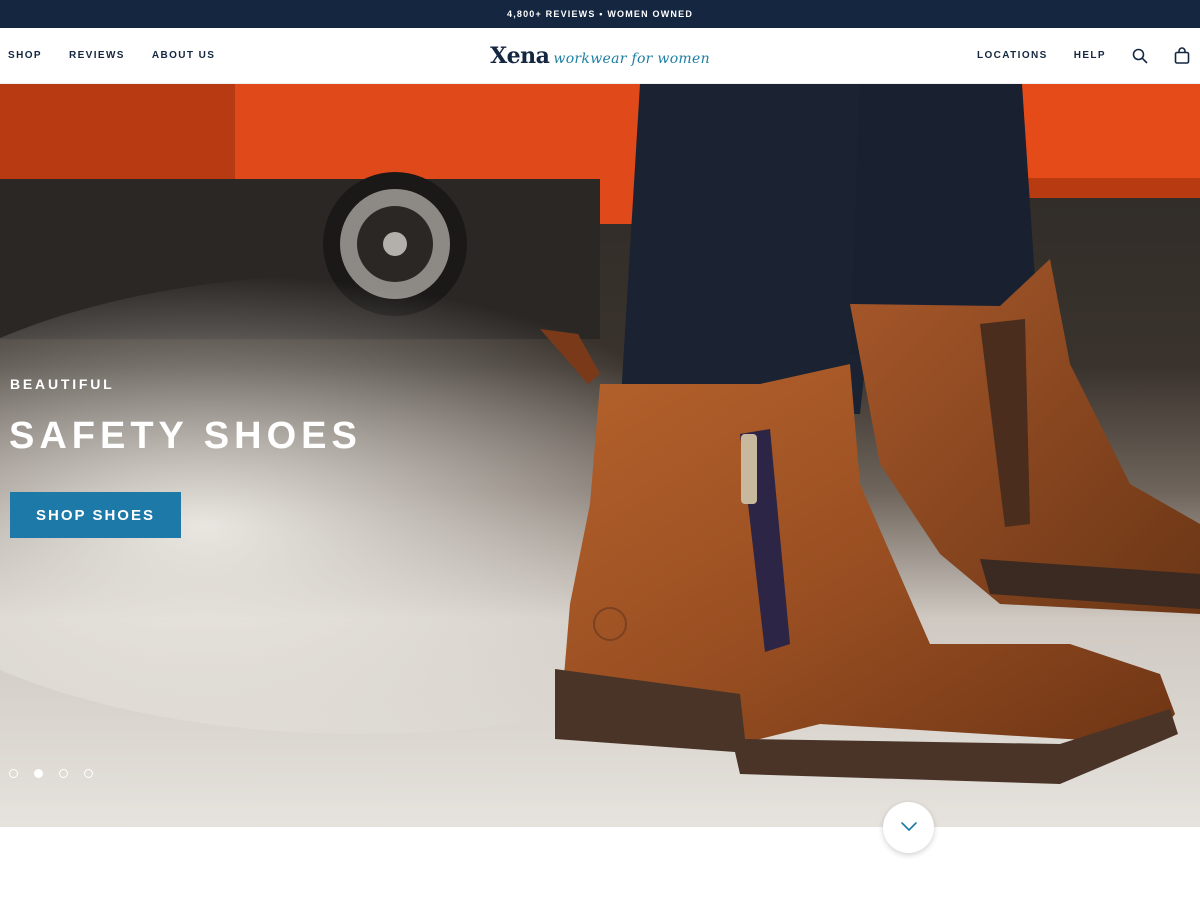 Image resolution: width=1200 pixels, height=900 pixels. What do you see at coordinates (62, 384) in the screenshot?
I see `hero-eyebrow: BEAUTIFUL` at bounding box center [62, 384].